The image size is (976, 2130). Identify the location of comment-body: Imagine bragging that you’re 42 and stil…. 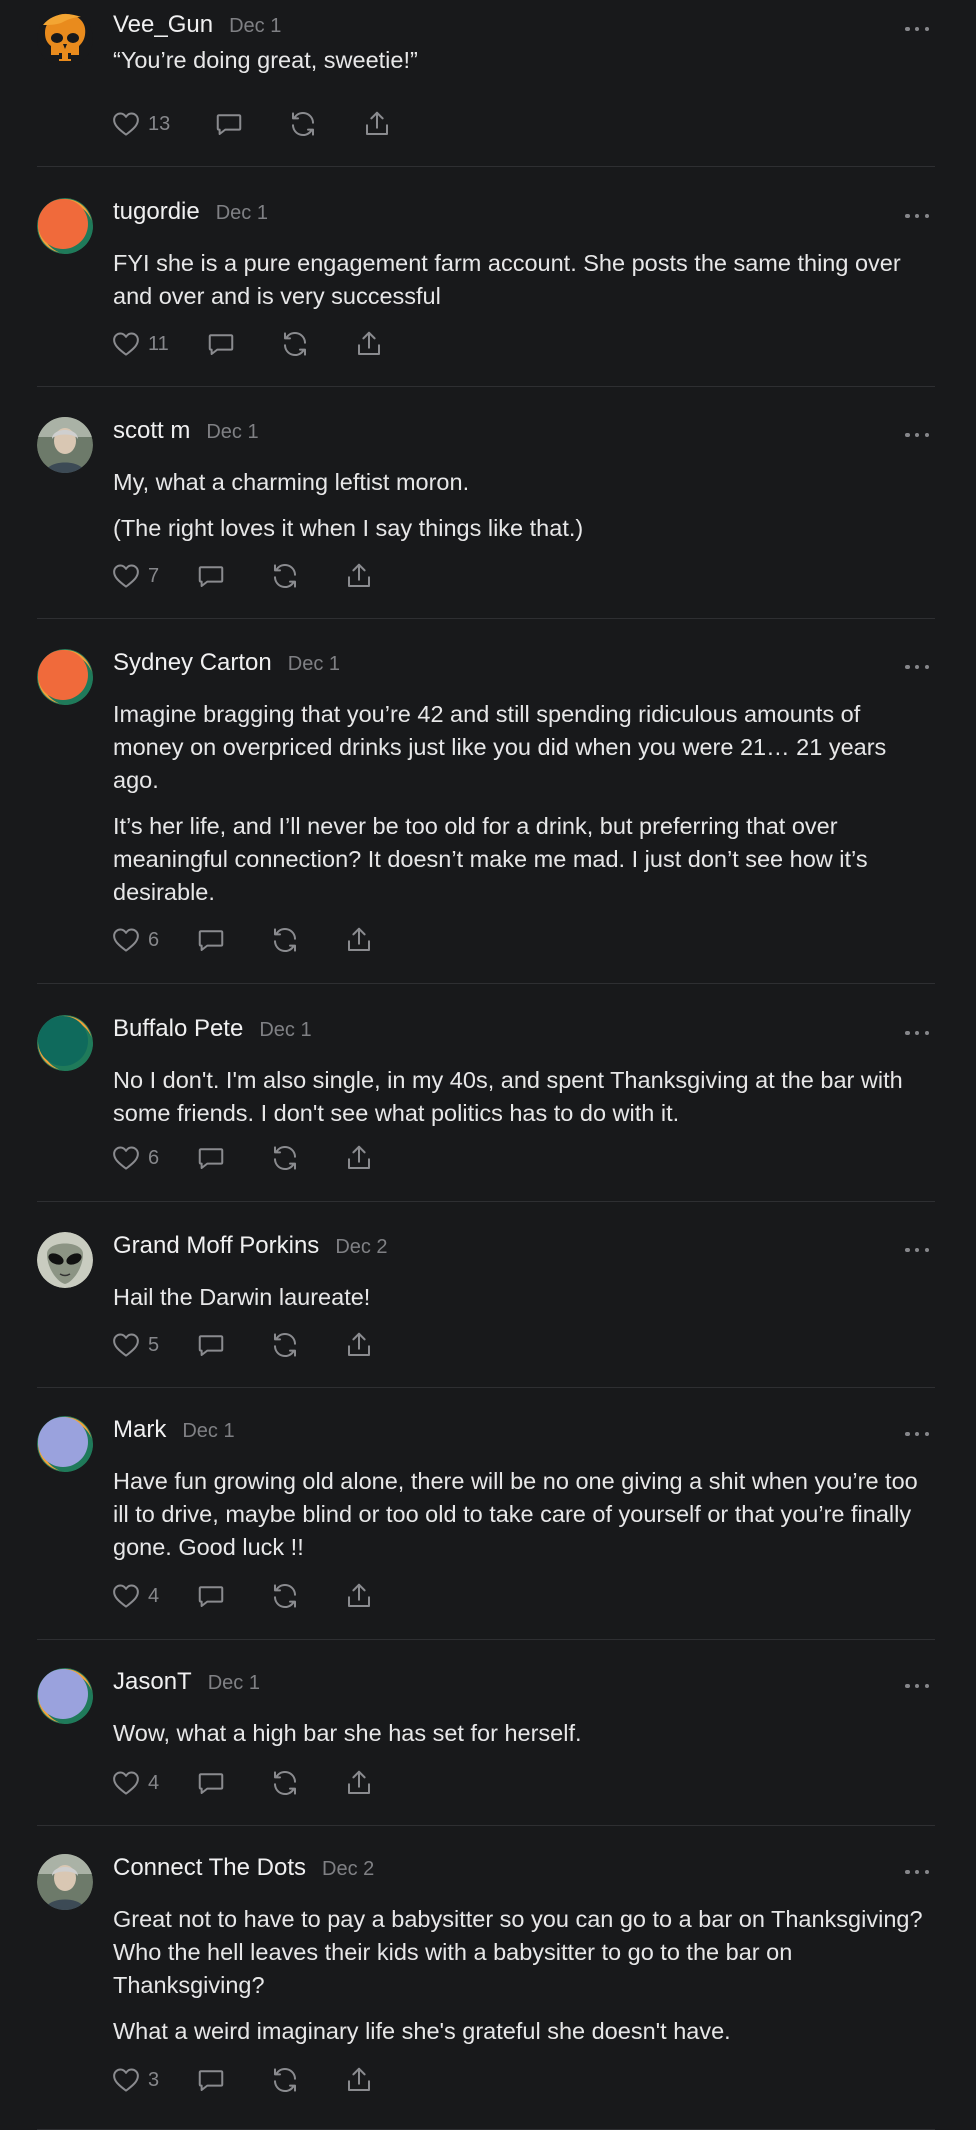
(523, 803).